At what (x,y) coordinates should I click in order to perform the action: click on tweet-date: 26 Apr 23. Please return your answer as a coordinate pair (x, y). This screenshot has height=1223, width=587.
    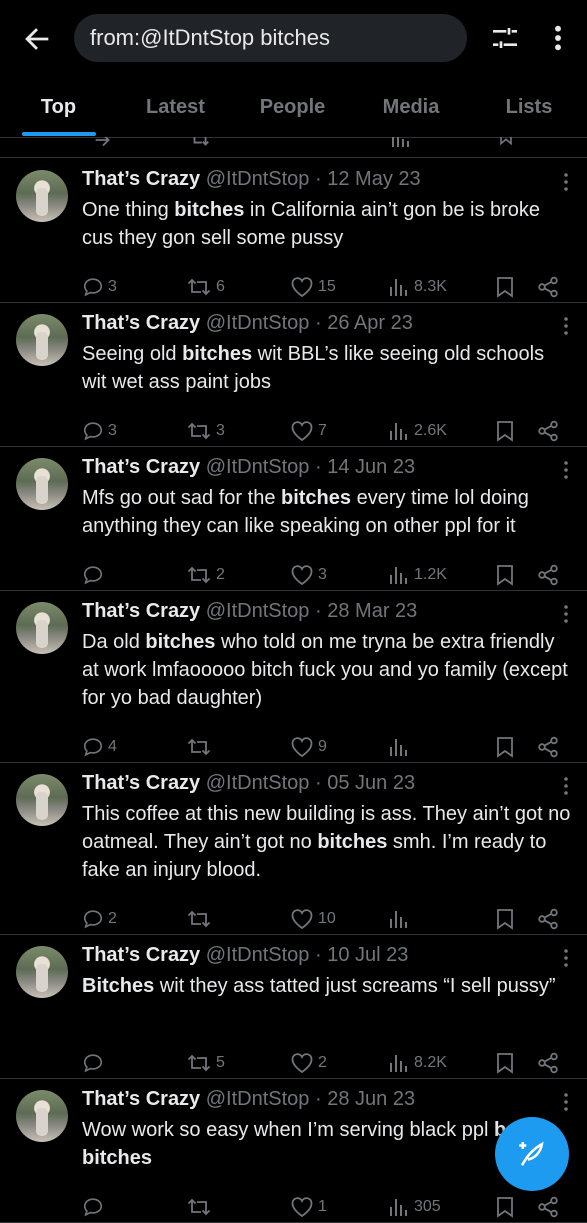
    Looking at the image, I should click on (370, 323).